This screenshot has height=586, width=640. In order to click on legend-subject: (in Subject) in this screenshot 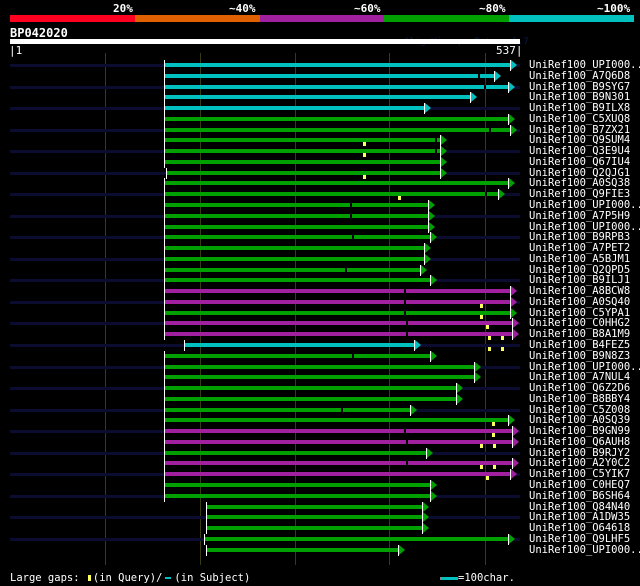, I will do `click(212, 578)`.